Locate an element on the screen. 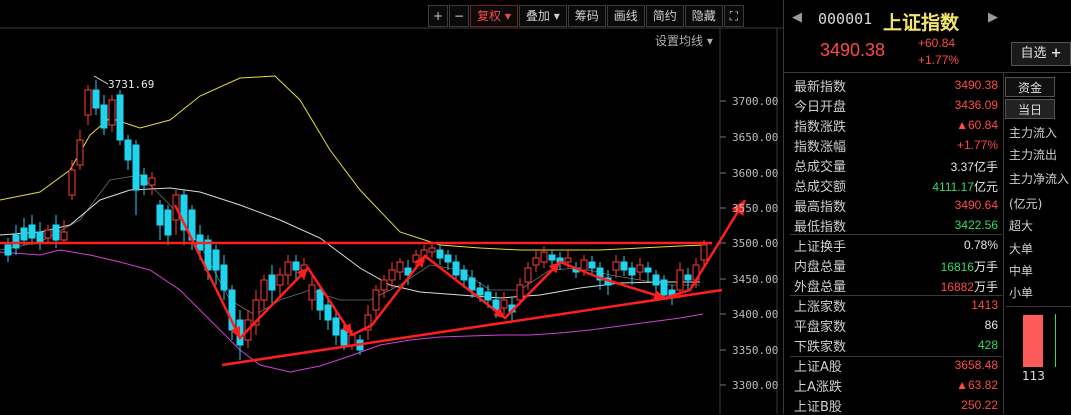  huaxian-button: 画线 is located at coordinates (625, 16).